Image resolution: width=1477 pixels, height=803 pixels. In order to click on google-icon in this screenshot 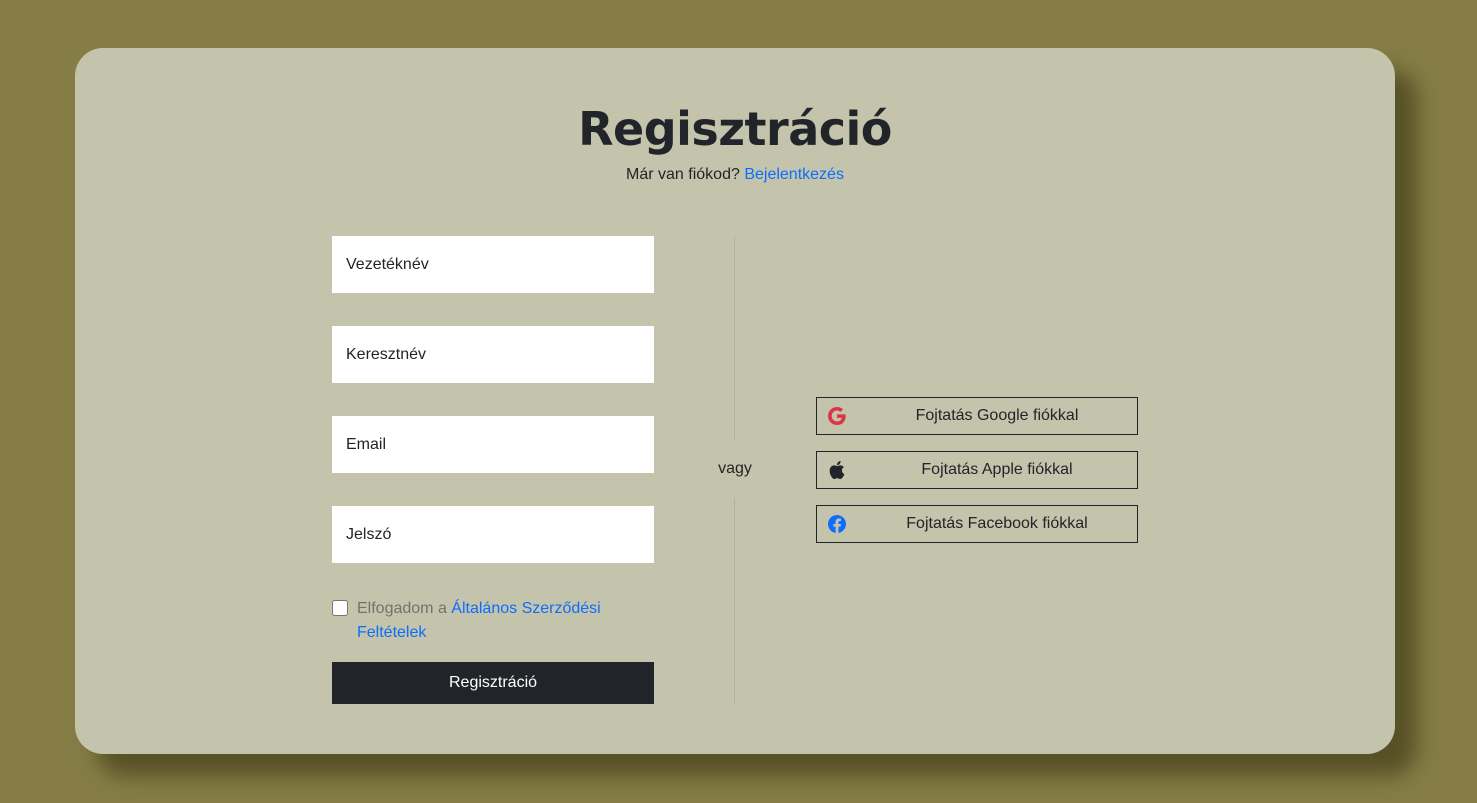, I will do `click(837, 416)`.